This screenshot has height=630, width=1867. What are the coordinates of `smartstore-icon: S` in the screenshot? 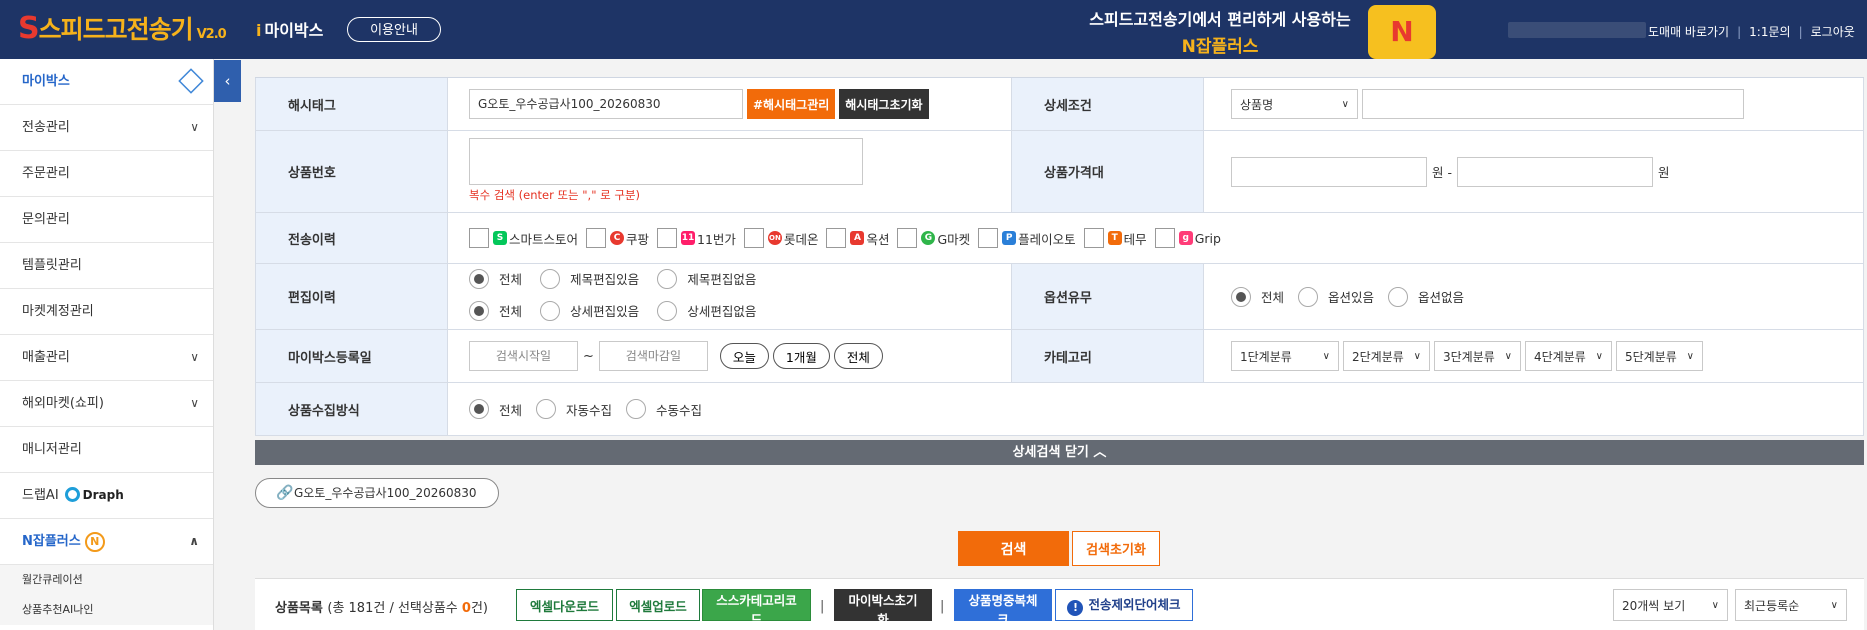 It's located at (500, 238).